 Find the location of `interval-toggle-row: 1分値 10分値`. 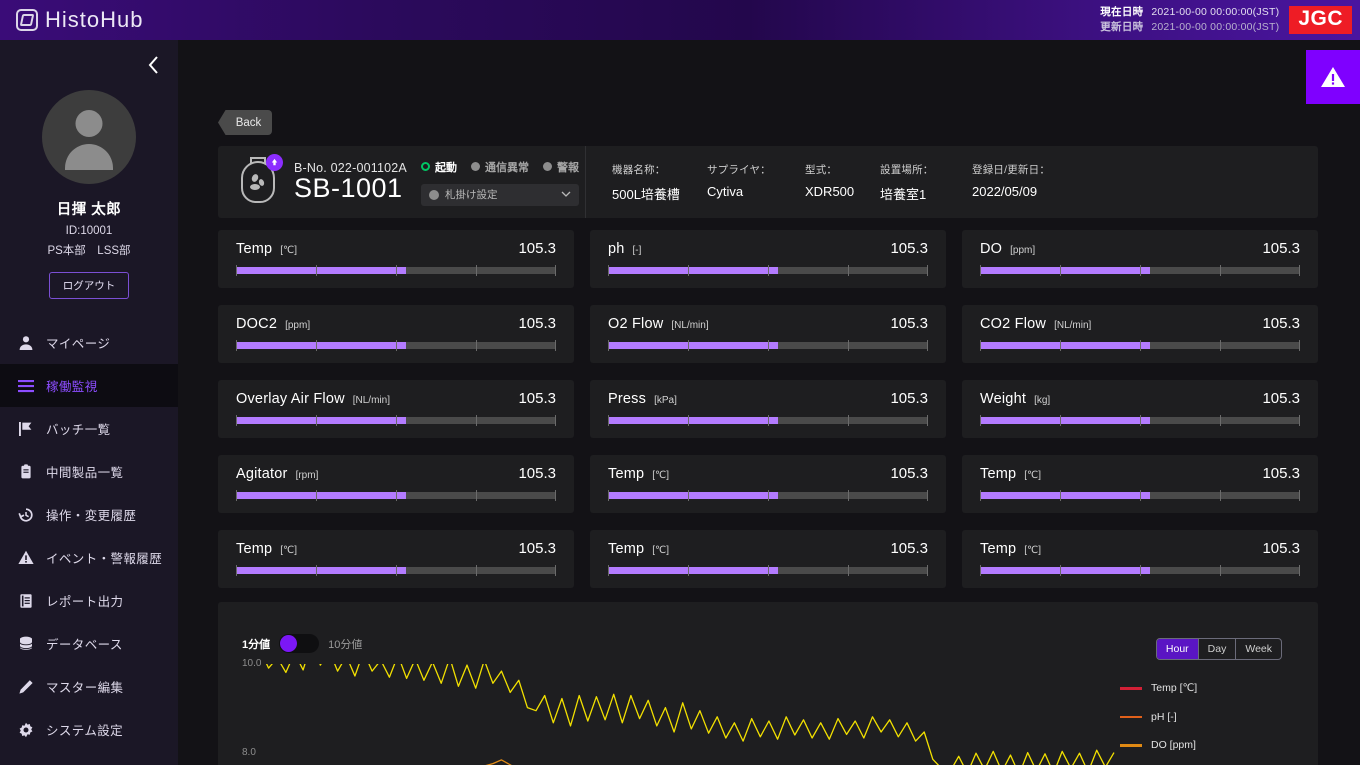

interval-toggle-row: 1分値 10分値 is located at coordinates (302, 643).